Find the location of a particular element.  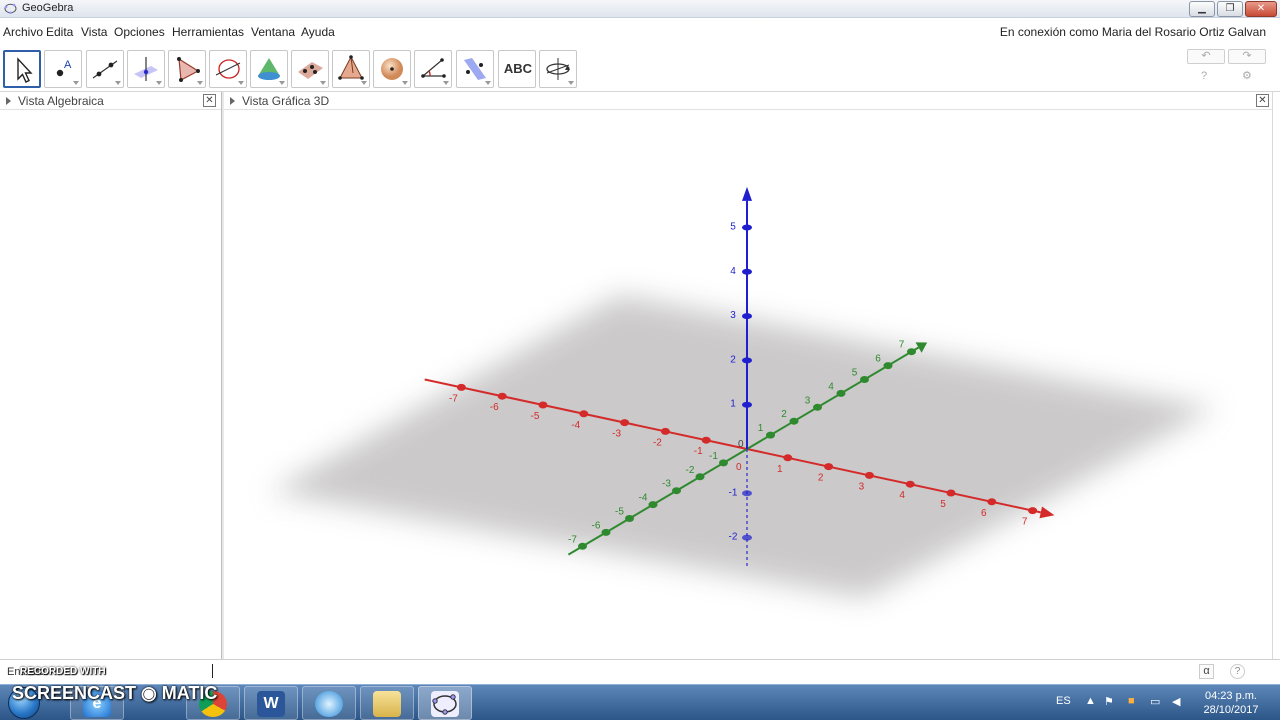

taskbar-media is located at coordinates (329, 703).